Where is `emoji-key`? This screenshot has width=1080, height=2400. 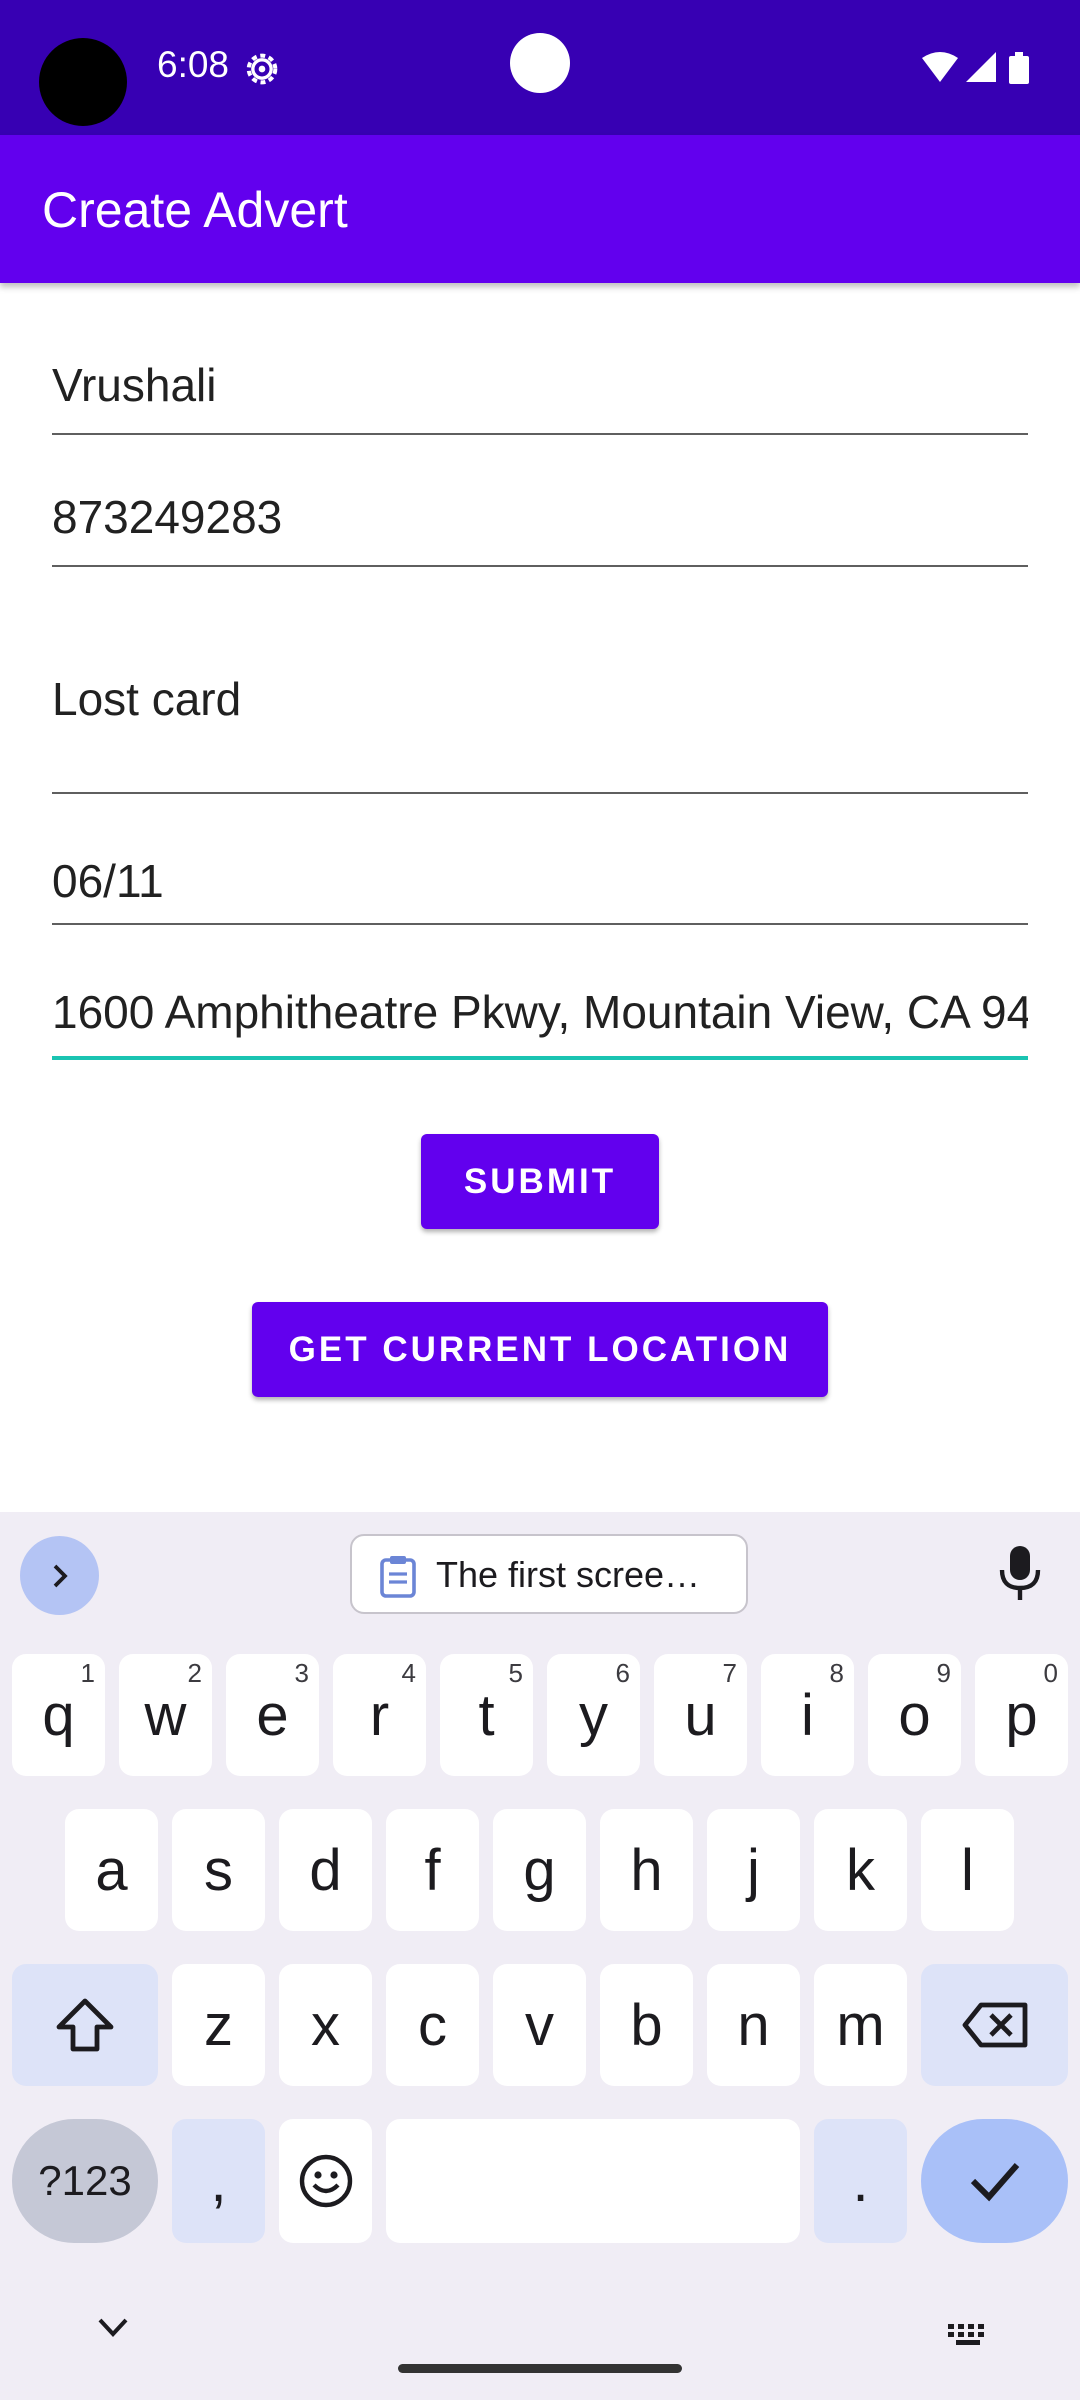 emoji-key is located at coordinates (325, 2181).